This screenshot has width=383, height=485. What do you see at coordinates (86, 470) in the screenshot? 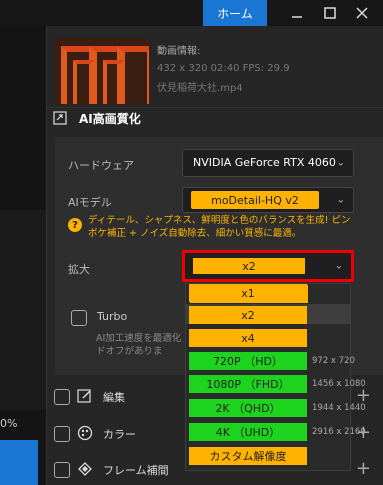
I see `frames-icon` at bounding box center [86, 470].